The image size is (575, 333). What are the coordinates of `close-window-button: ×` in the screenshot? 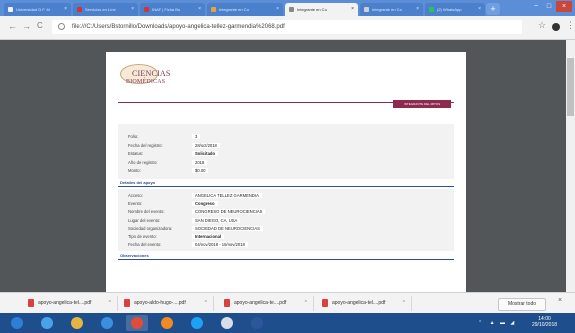 It's located at (564, 6).